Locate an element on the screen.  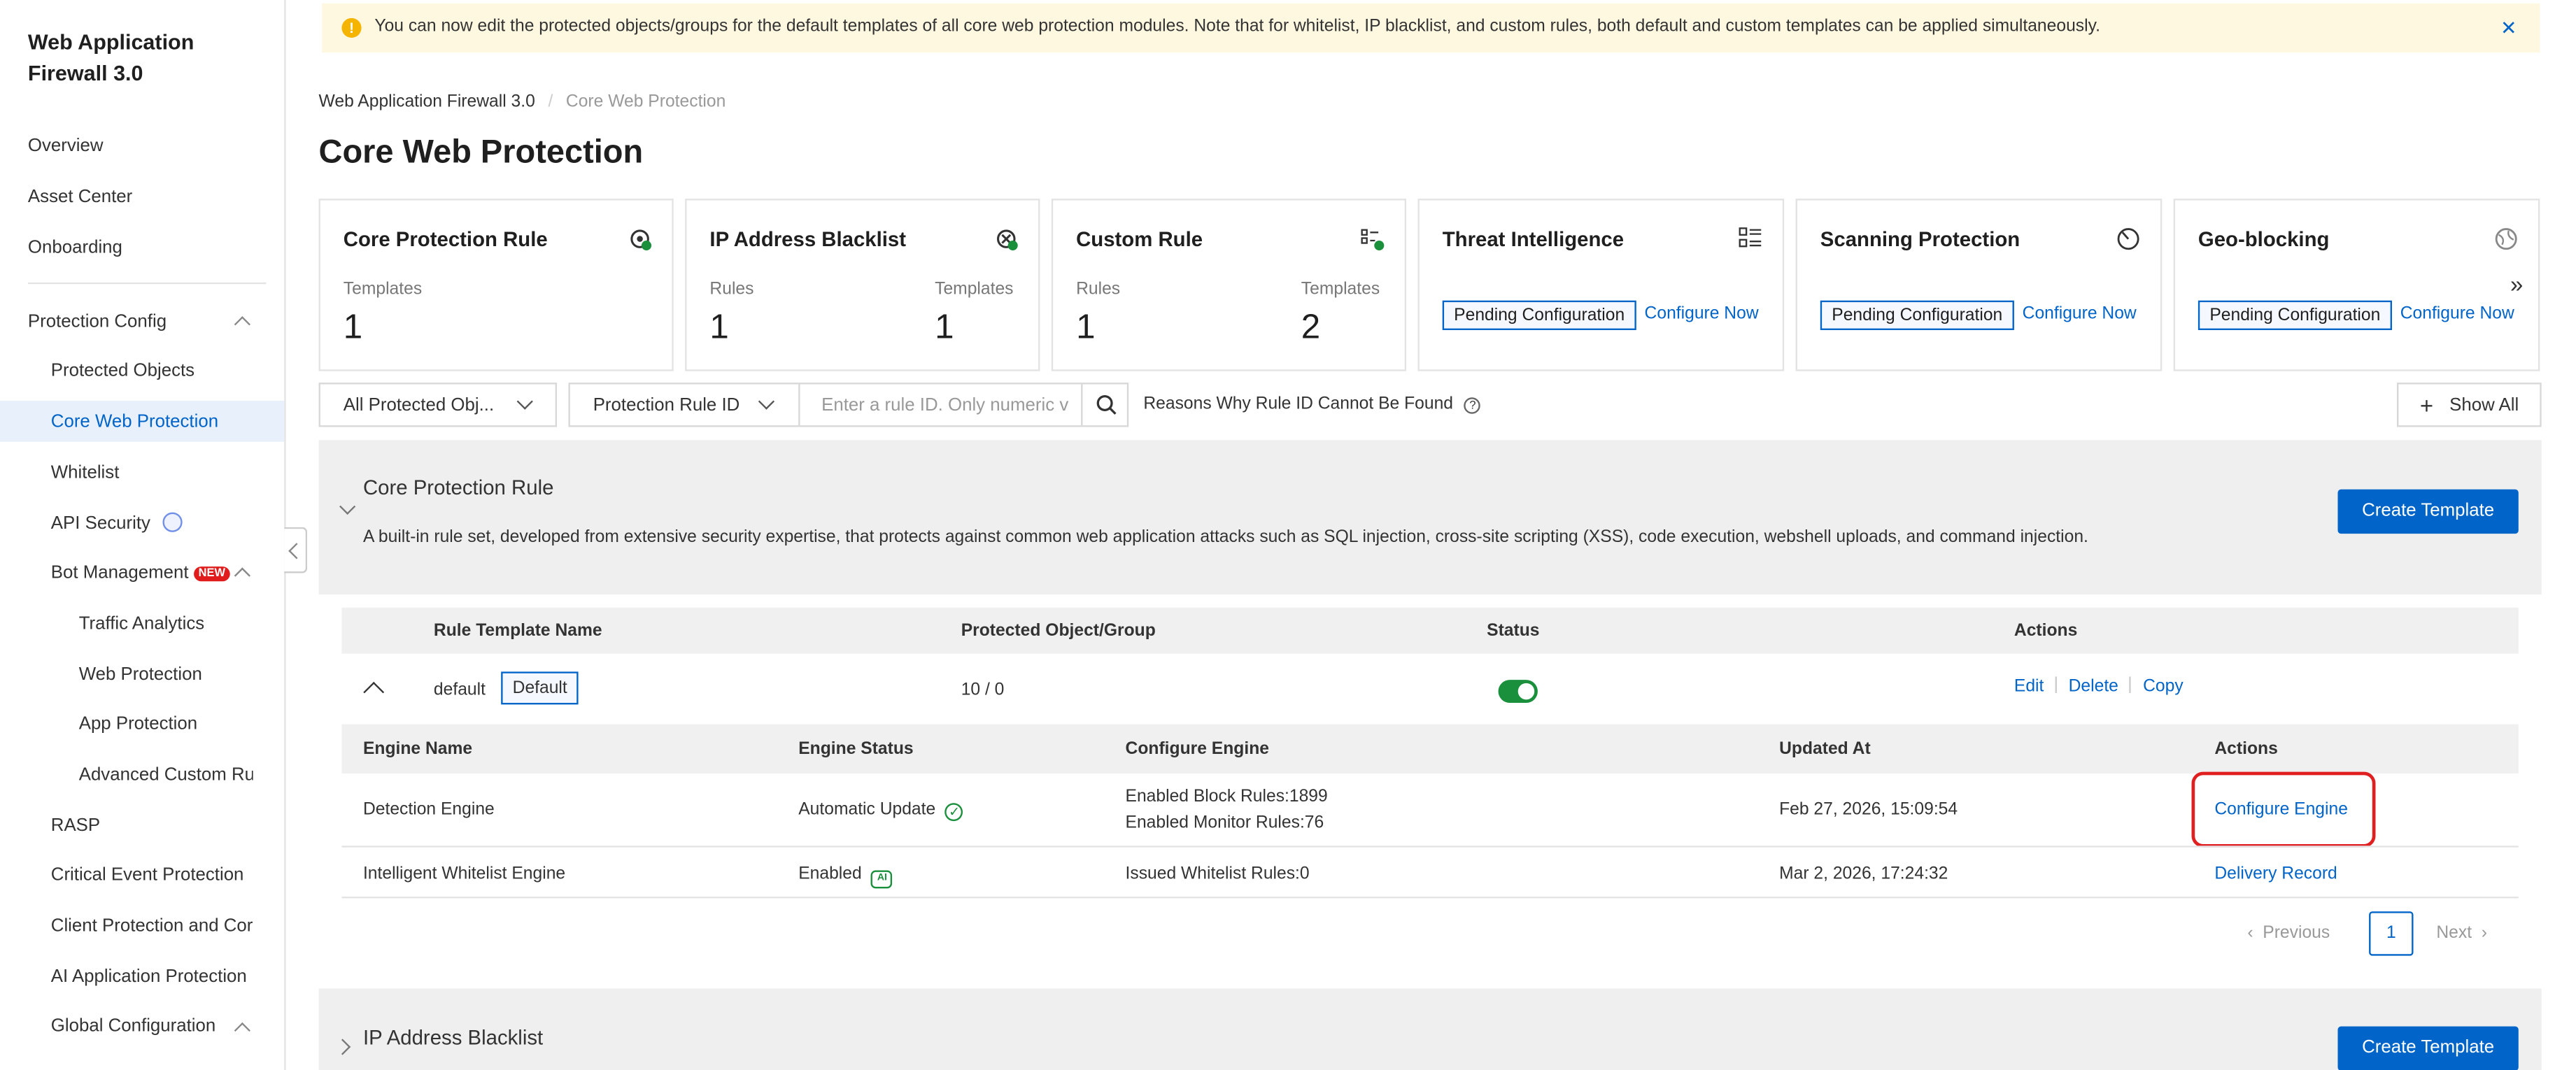
show-all-button: + Show All is located at coordinates (2469, 405).